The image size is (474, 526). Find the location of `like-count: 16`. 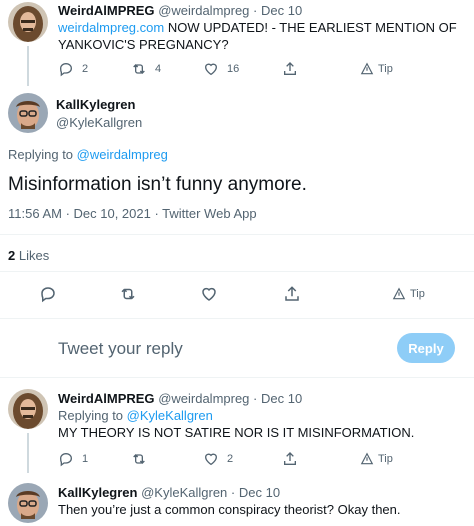

like-count: 16 is located at coordinates (233, 69).